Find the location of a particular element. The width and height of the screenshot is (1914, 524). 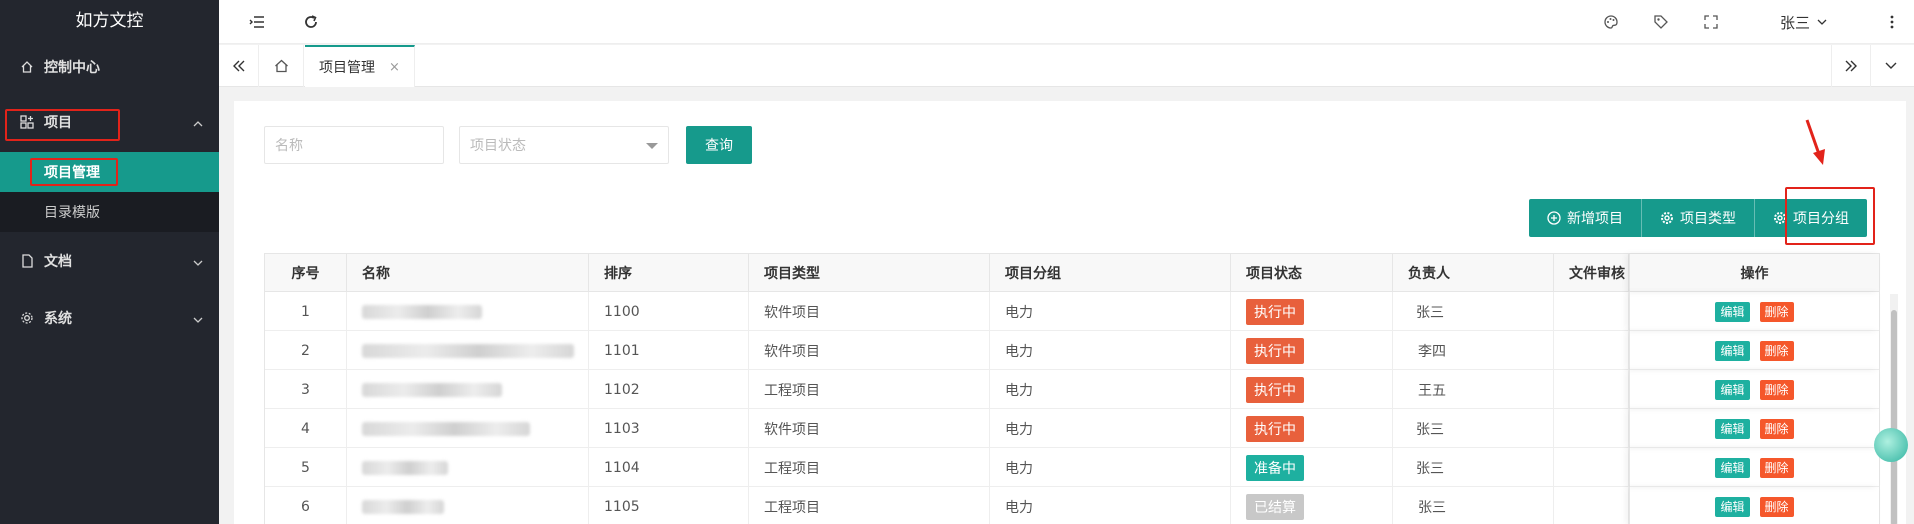

status-badge: 准备中 is located at coordinates (1275, 467).